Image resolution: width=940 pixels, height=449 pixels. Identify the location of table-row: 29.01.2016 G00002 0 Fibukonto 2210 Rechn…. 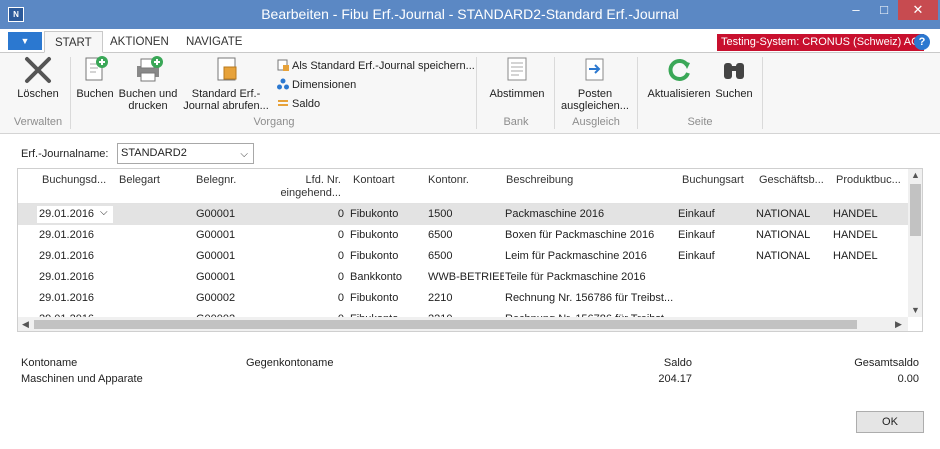
(463, 298).